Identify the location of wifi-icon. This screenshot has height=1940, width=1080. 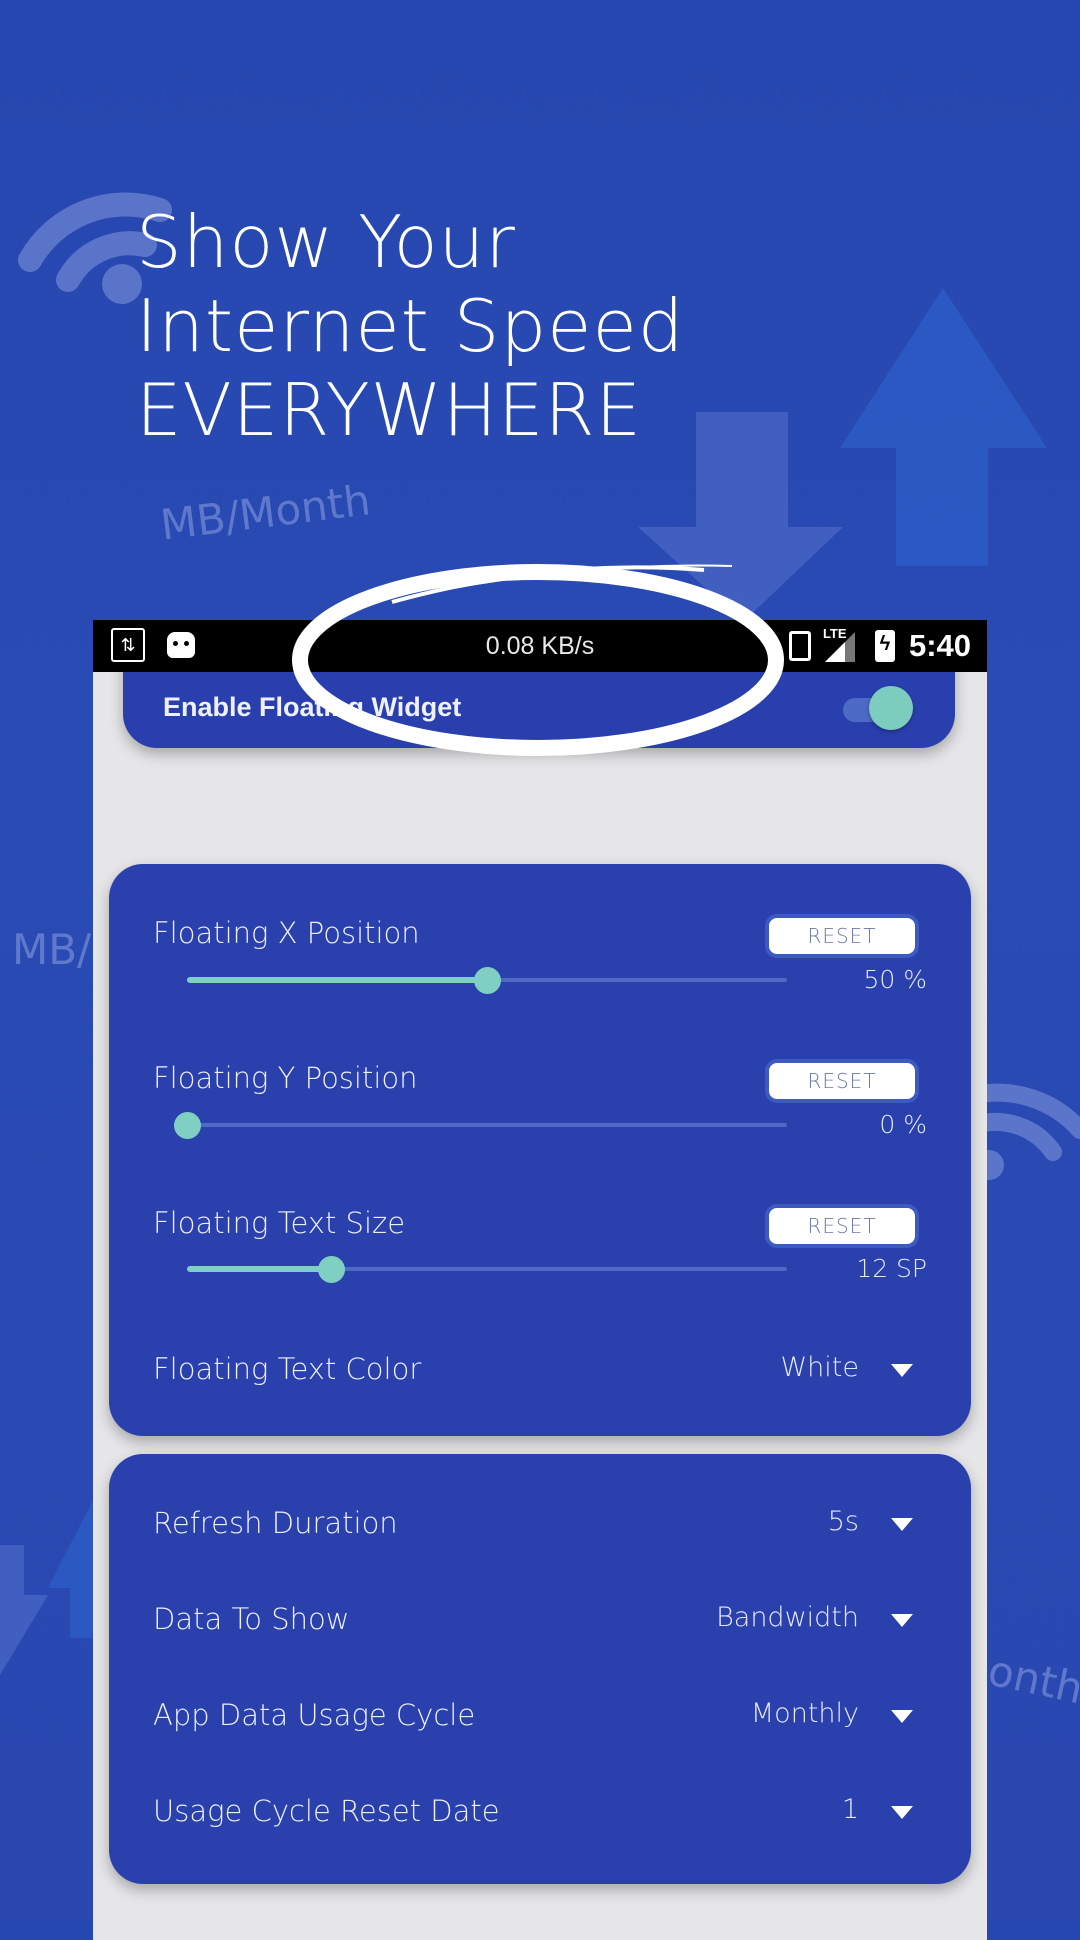
(1027, 1131).